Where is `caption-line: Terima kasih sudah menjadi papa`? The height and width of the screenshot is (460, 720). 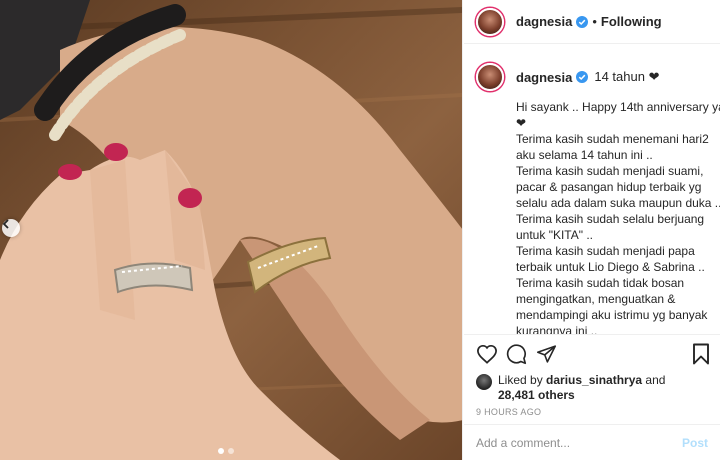 caption-line: Terima kasih sudah menjadi papa is located at coordinates (605, 251).